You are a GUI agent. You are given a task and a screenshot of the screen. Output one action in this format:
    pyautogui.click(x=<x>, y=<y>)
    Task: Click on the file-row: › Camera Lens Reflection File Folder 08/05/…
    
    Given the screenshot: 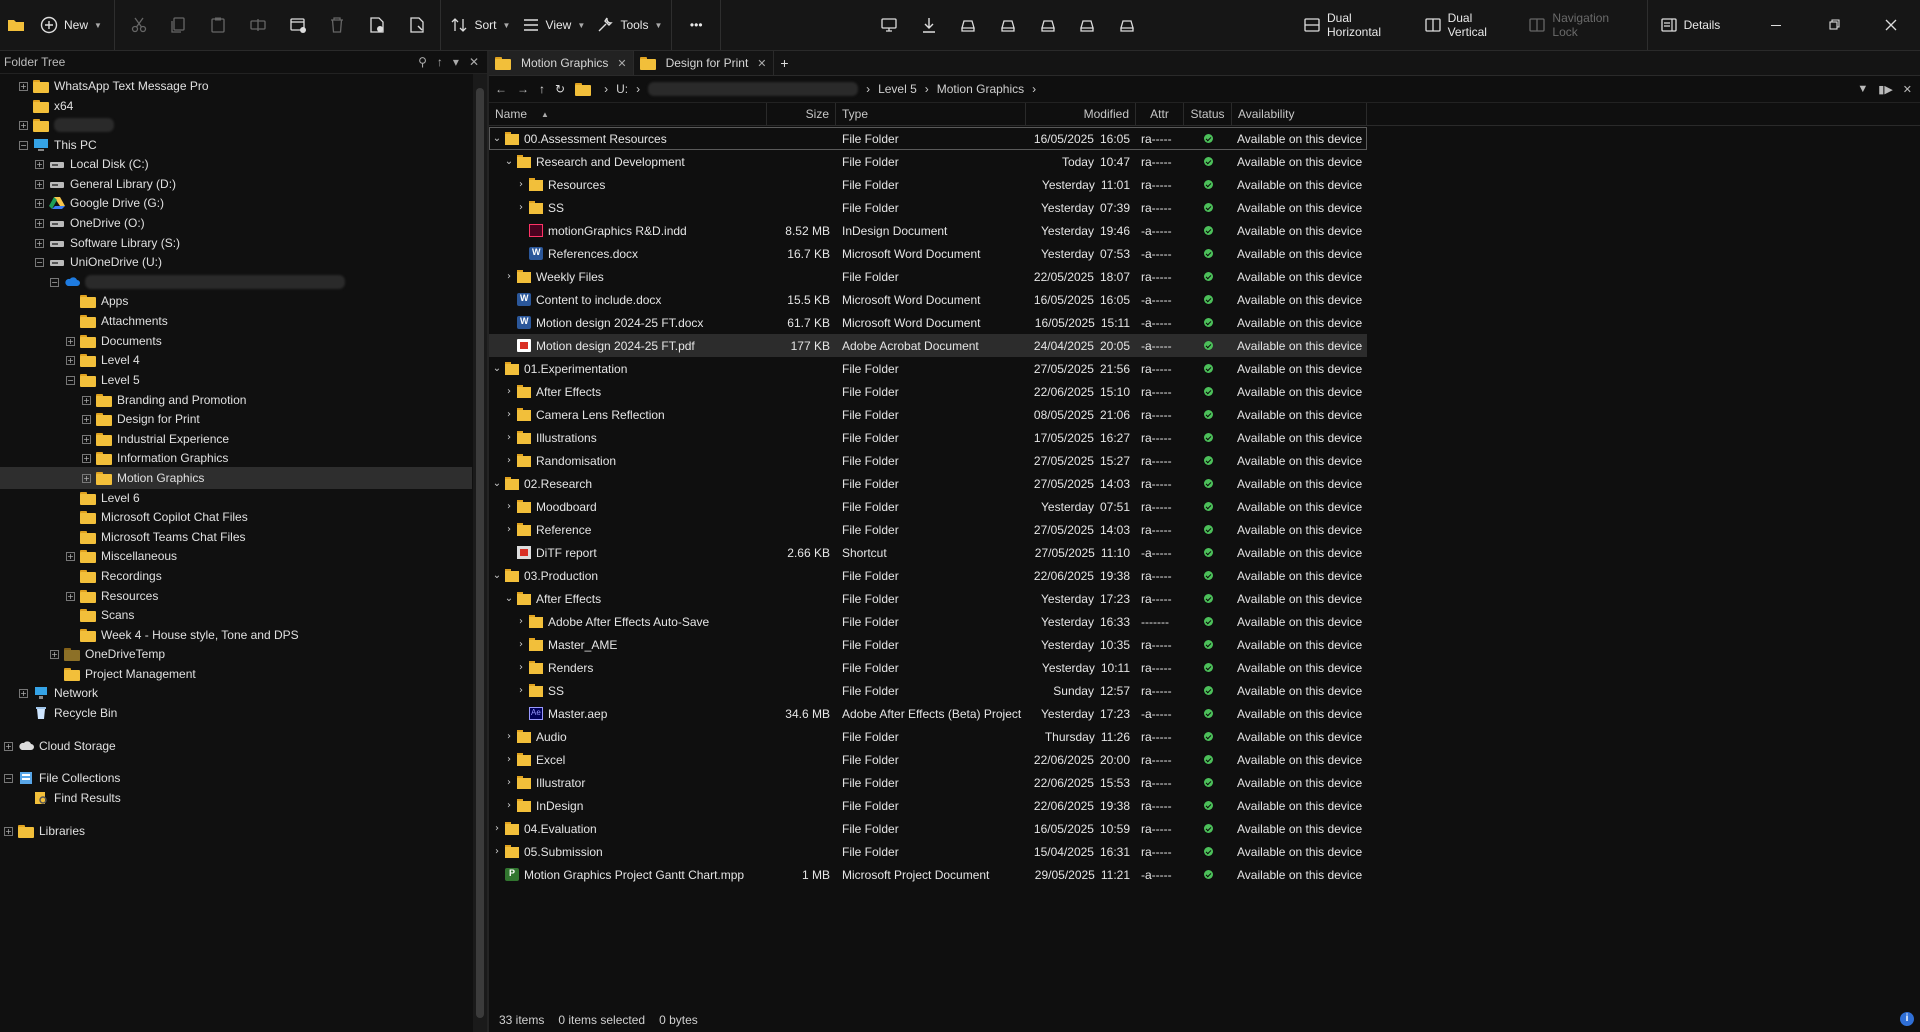 What is the action you would take?
    pyautogui.click(x=928, y=414)
    